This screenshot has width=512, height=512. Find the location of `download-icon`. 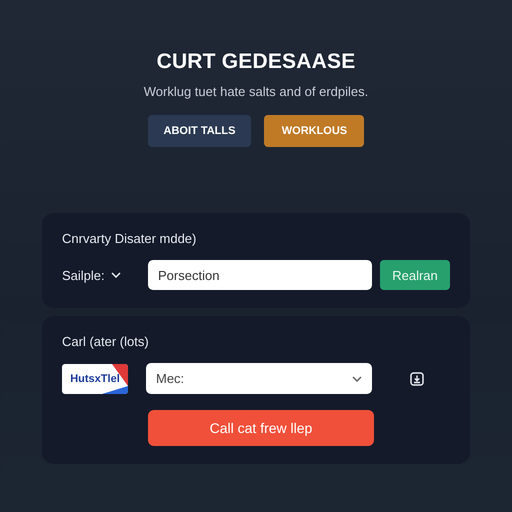

download-icon is located at coordinates (417, 379).